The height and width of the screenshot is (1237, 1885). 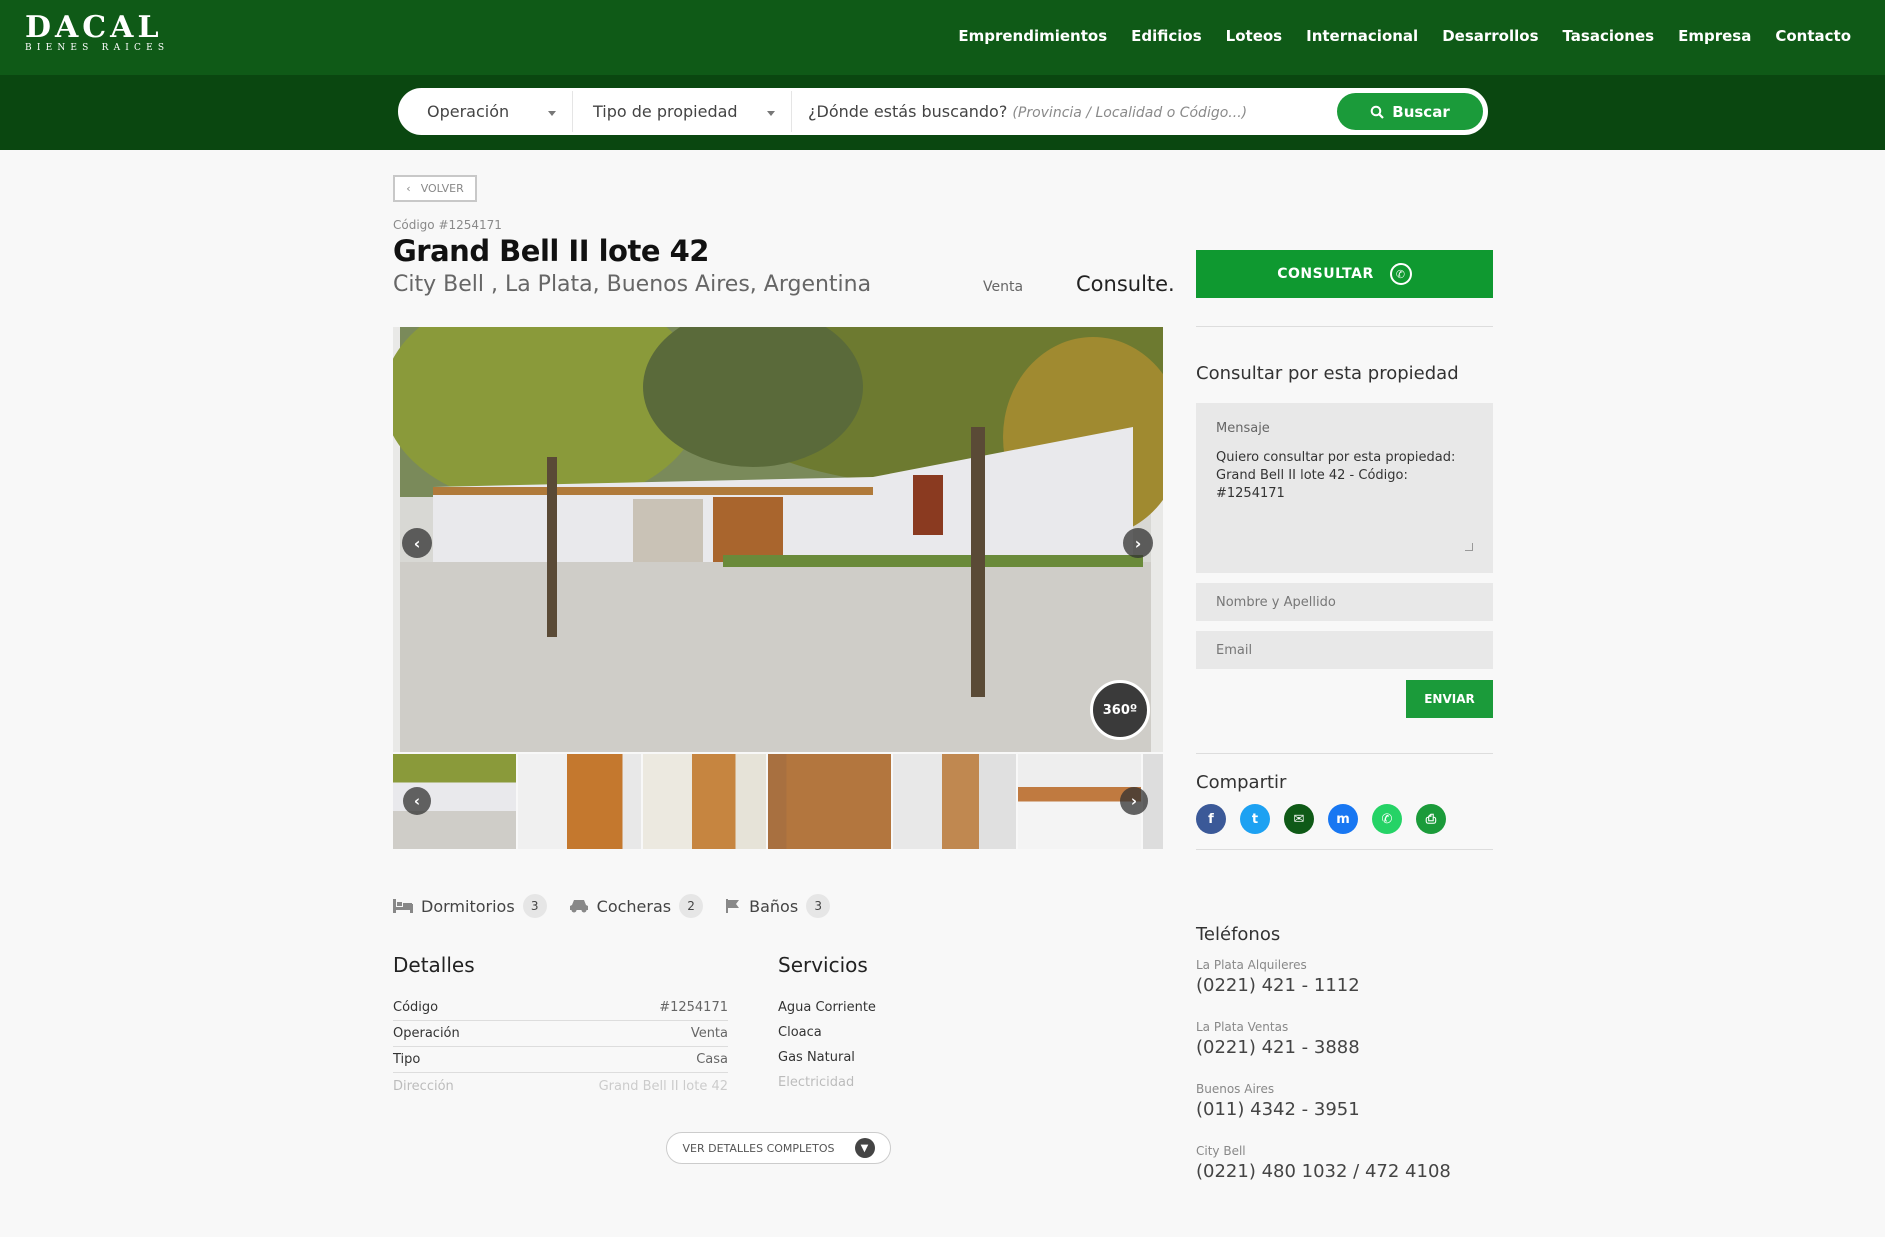 I want to click on property-title: Grand Bell II lote 42, so click(x=551, y=251).